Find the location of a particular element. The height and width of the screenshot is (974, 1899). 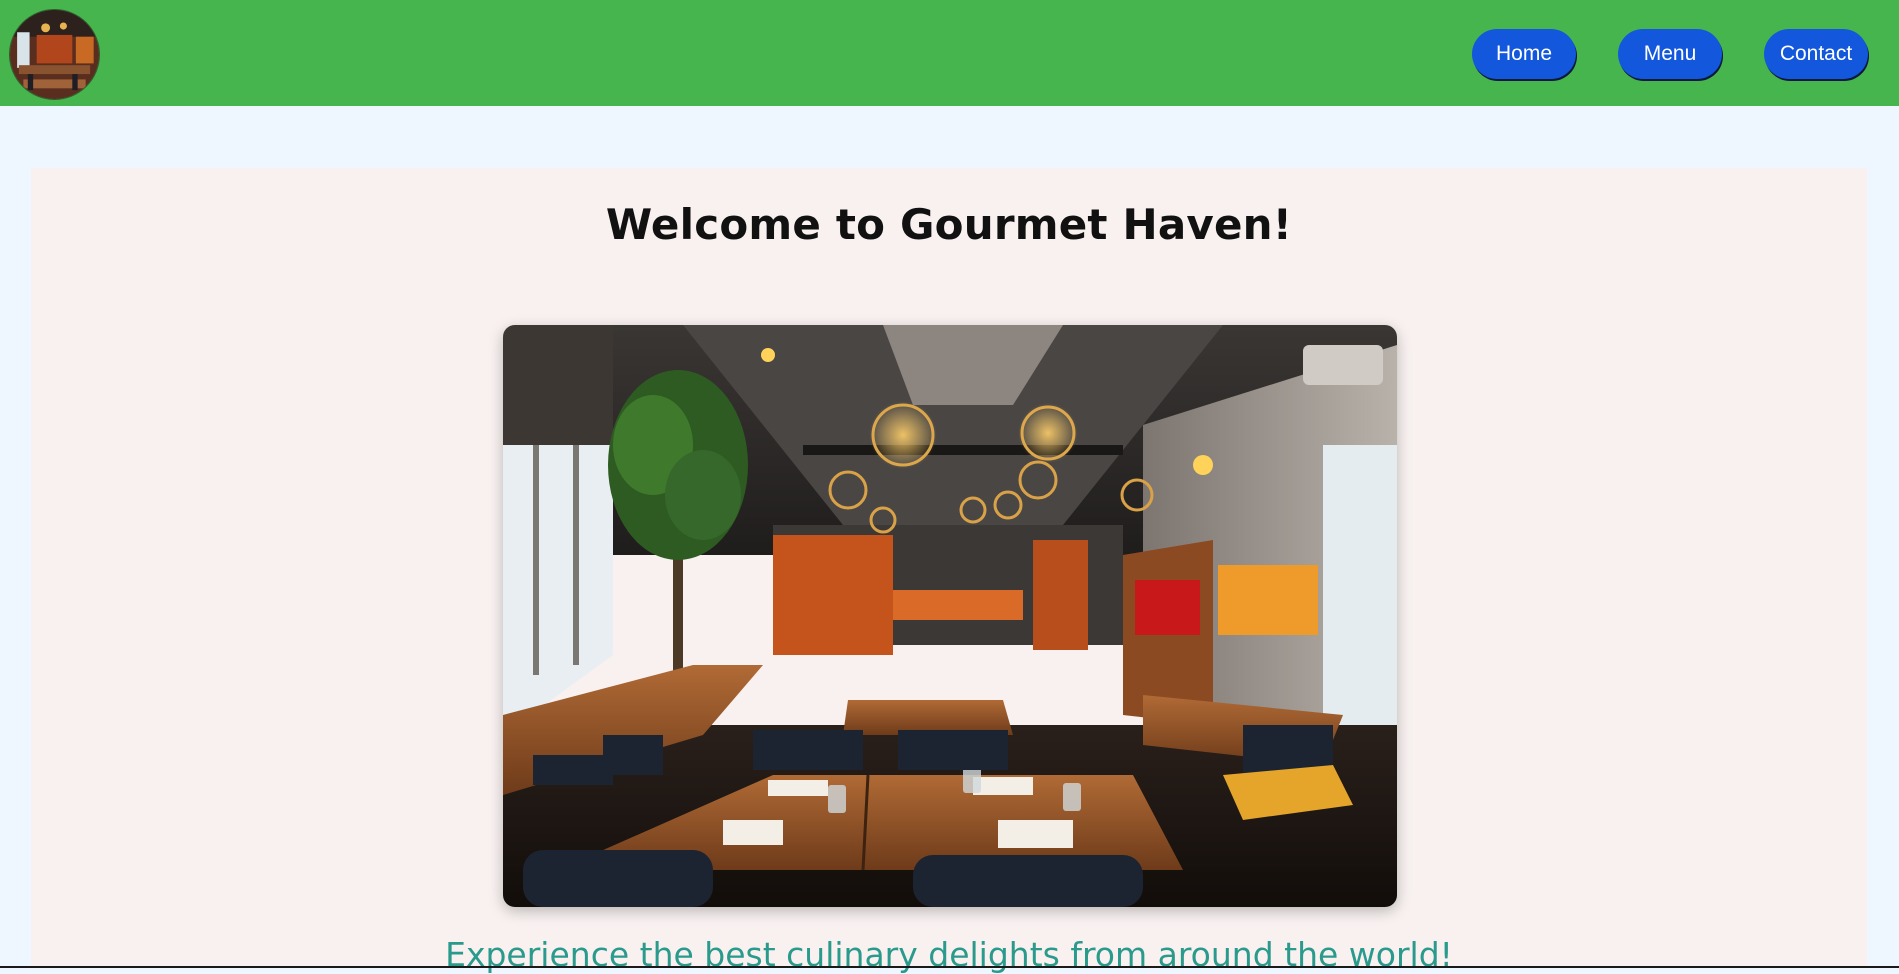

nav-home-button: Home is located at coordinates (1524, 54).